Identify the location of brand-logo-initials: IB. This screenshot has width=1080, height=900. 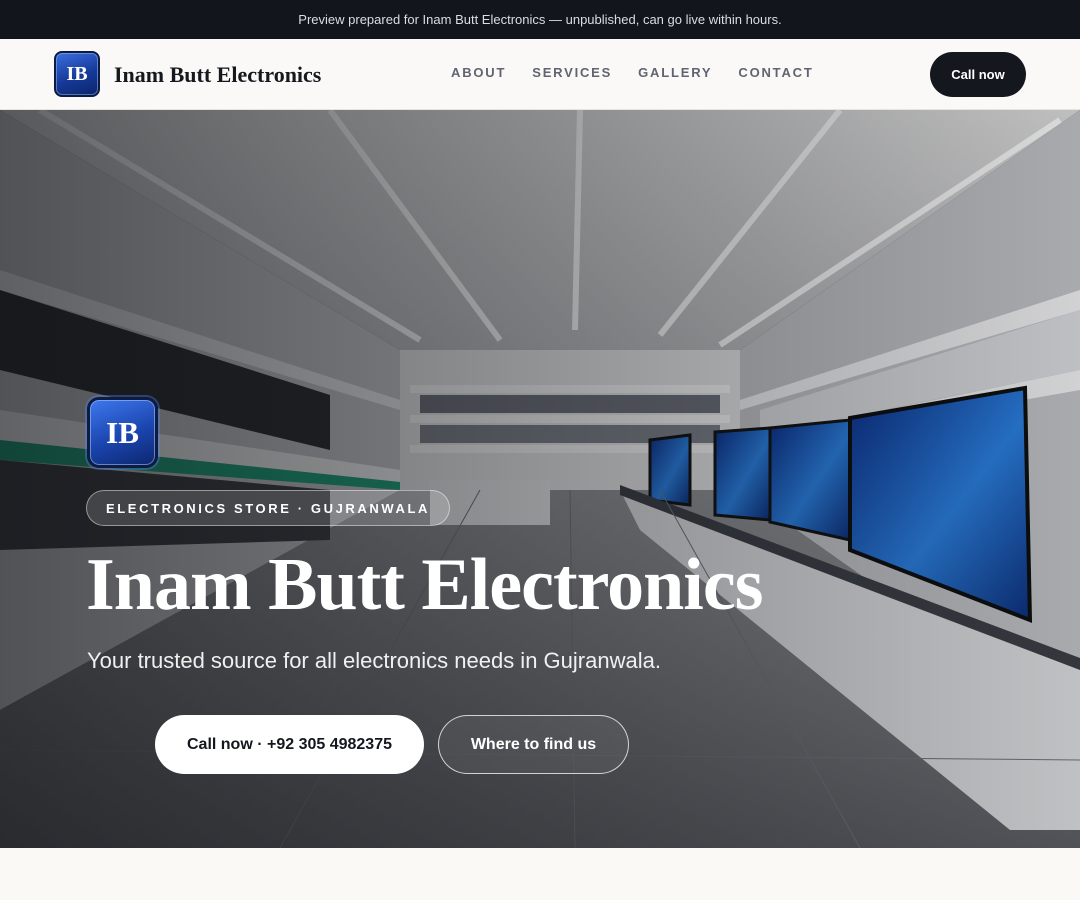
(77, 73).